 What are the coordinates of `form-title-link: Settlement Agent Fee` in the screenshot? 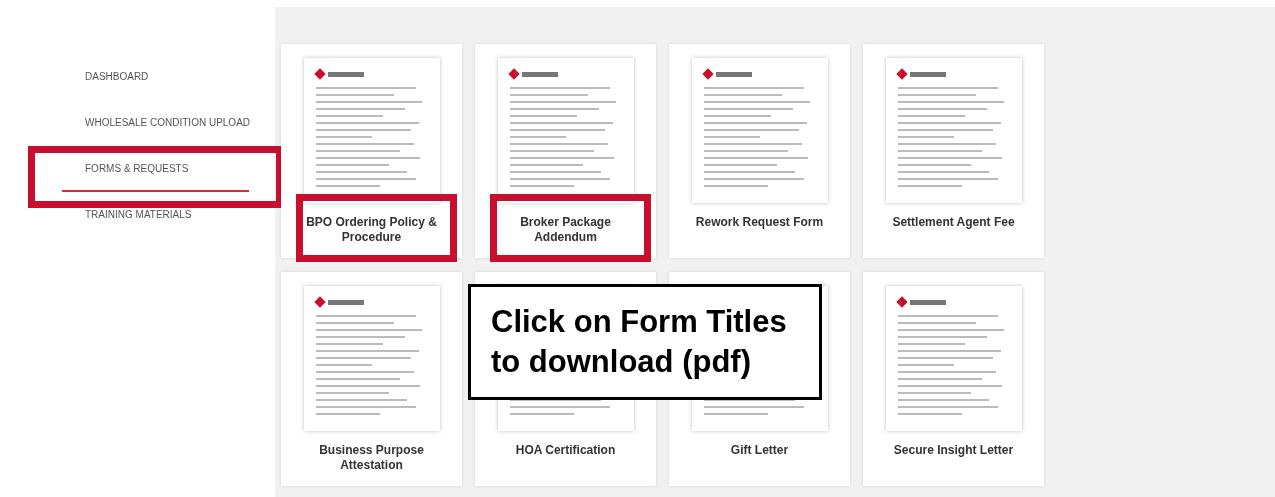 It's located at (953, 222).